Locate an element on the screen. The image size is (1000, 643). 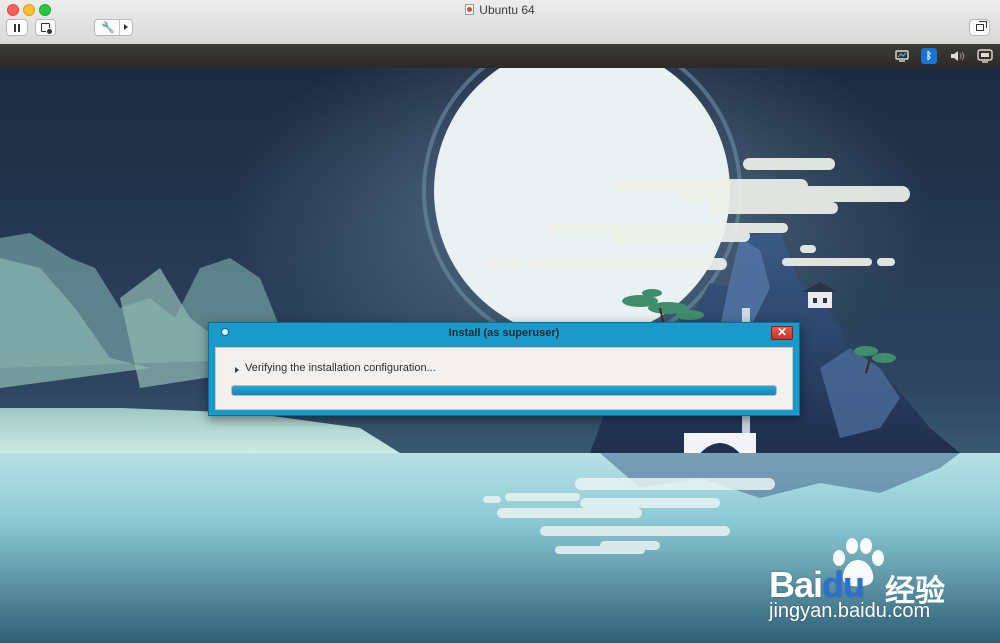
settings-divider is located at coordinates (119, 27).